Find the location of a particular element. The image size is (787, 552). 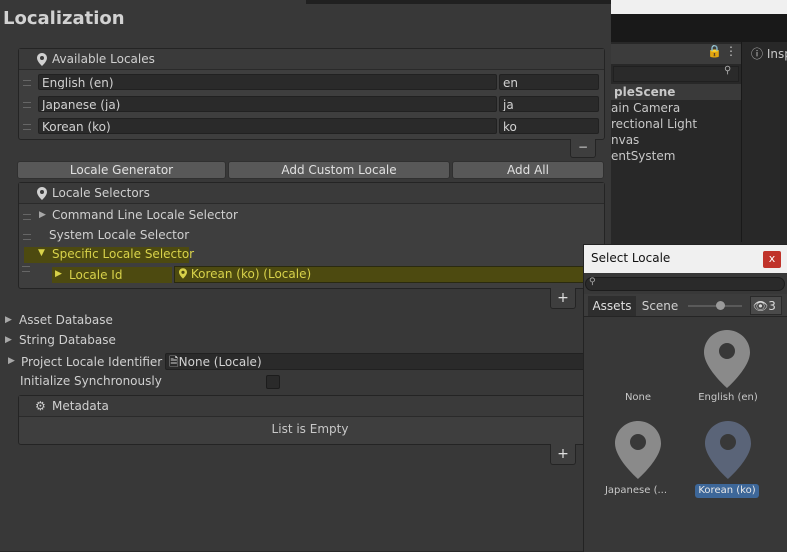

initialize-sync-label: Initialize Synchronously is located at coordinates (91, 381).